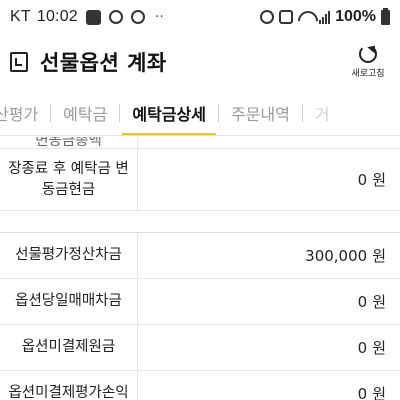 This screenshot has width=400, height=400. Describe the element at coordinates (200, 62) in the screenshot. I see `app-header: 선물옵션 계좌 새로고침` at that location.